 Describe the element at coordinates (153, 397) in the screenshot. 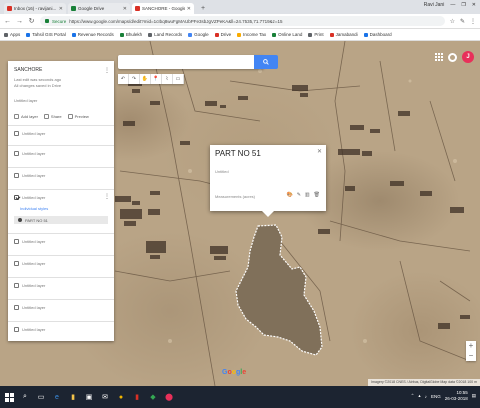

I see `maps-app-icon: ◆` at that location.